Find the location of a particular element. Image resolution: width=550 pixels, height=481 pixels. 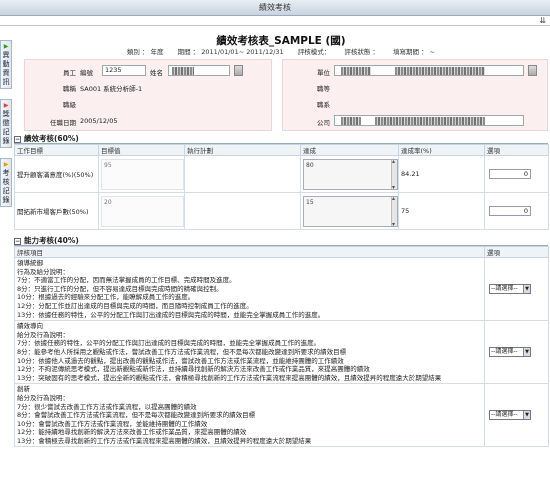

employee-lookup-button is located at coordinates (238, 70).